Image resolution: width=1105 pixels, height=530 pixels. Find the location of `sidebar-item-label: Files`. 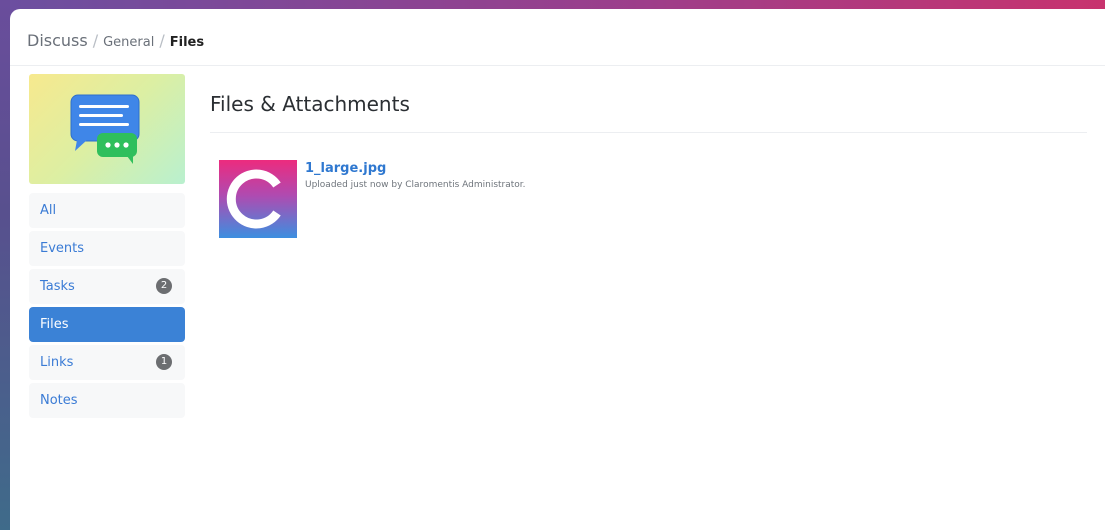

sidebar-item-label: Files is located at coordinates (54, 324).